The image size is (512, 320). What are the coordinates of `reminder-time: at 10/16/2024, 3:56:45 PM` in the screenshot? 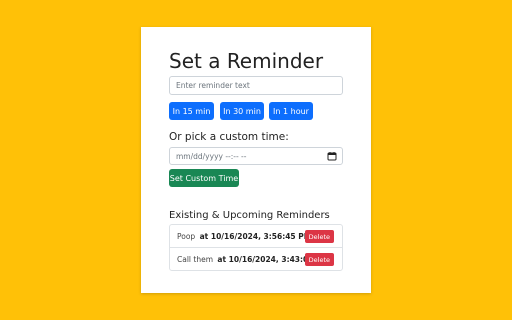 It's located at (255, 236).